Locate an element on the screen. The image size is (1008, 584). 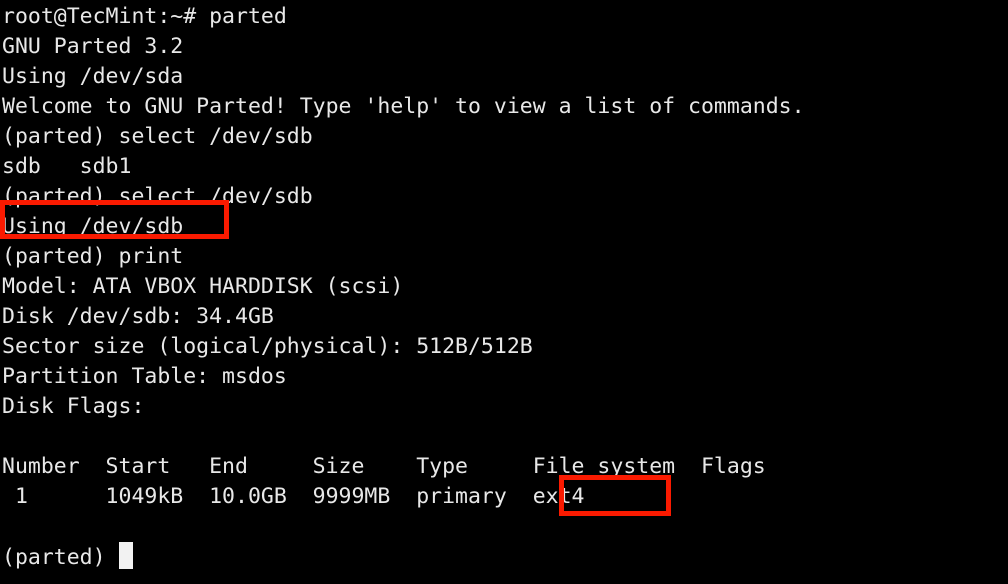
terminal-line-using-sdb: Using /dev/sdb is located at coordinates (93, 226).